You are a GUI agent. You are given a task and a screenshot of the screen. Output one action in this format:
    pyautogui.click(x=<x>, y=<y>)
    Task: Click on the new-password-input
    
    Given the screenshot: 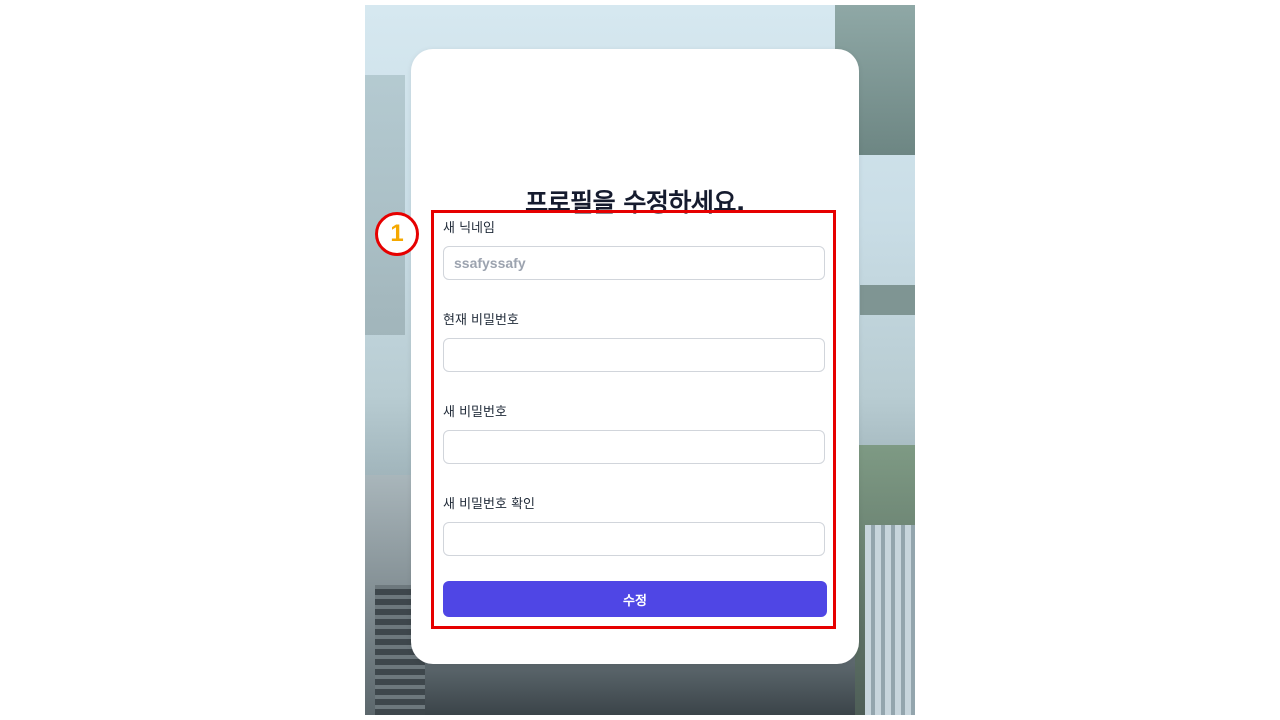 What is the action you would take?
    pyautogui.click(x=634, y=447)
    